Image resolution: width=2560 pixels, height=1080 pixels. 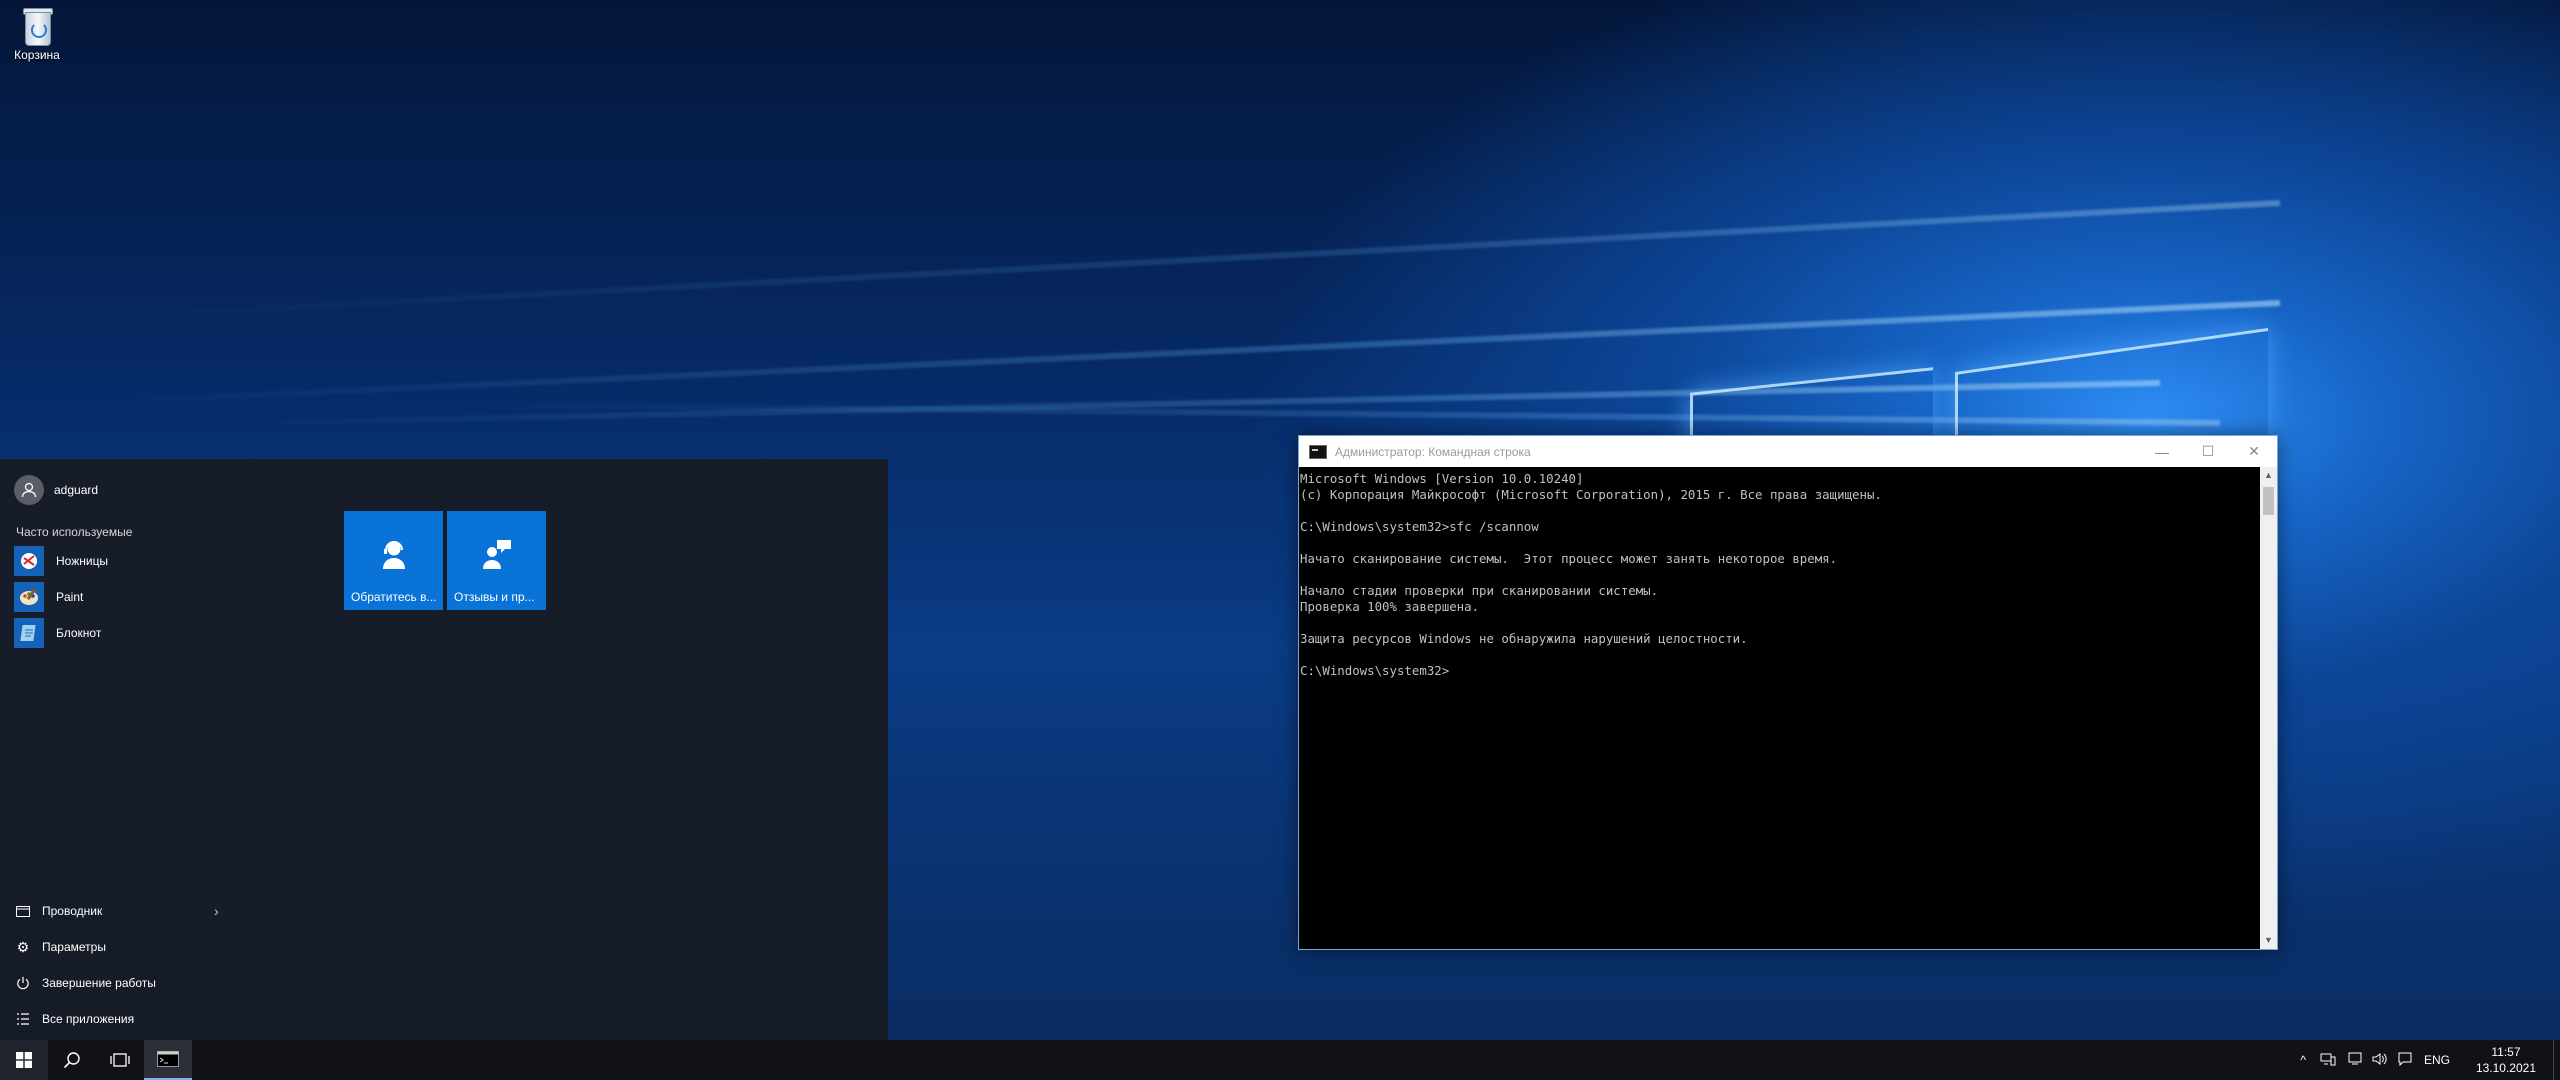 What do you see at coordinates (74, 532) in the screenshot?
I see `most-used-heading: Часто используемые` at bounding box center [74, 532].